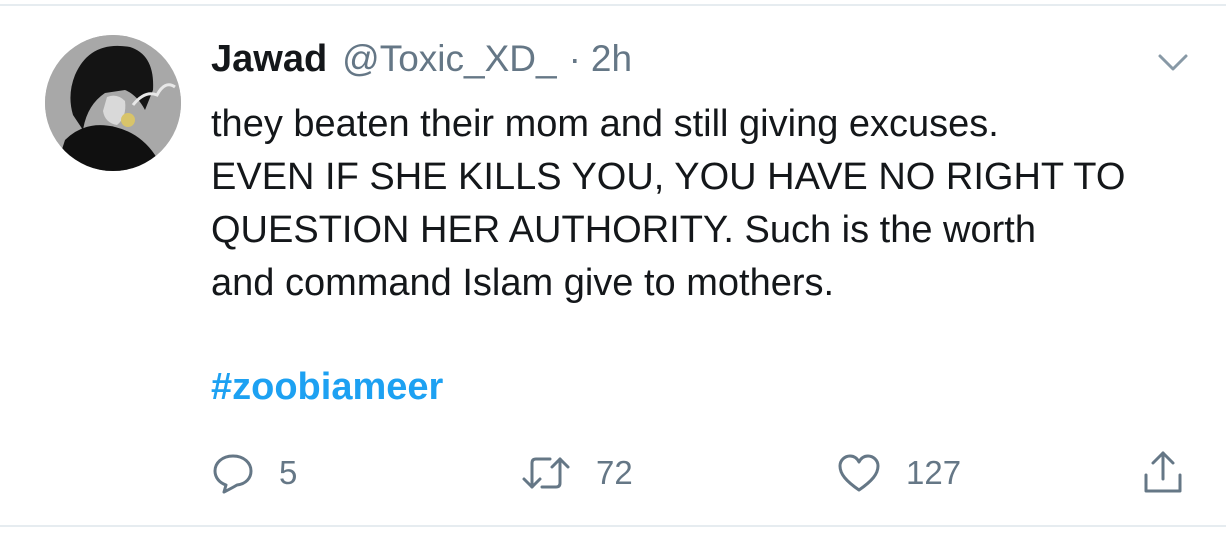 Image resolution: width=1226 pixels, height=538 pixels. What do you see at coordinates (613, 5) in the screenshot?
I see `top-divider` at bounding box center [613, 5].